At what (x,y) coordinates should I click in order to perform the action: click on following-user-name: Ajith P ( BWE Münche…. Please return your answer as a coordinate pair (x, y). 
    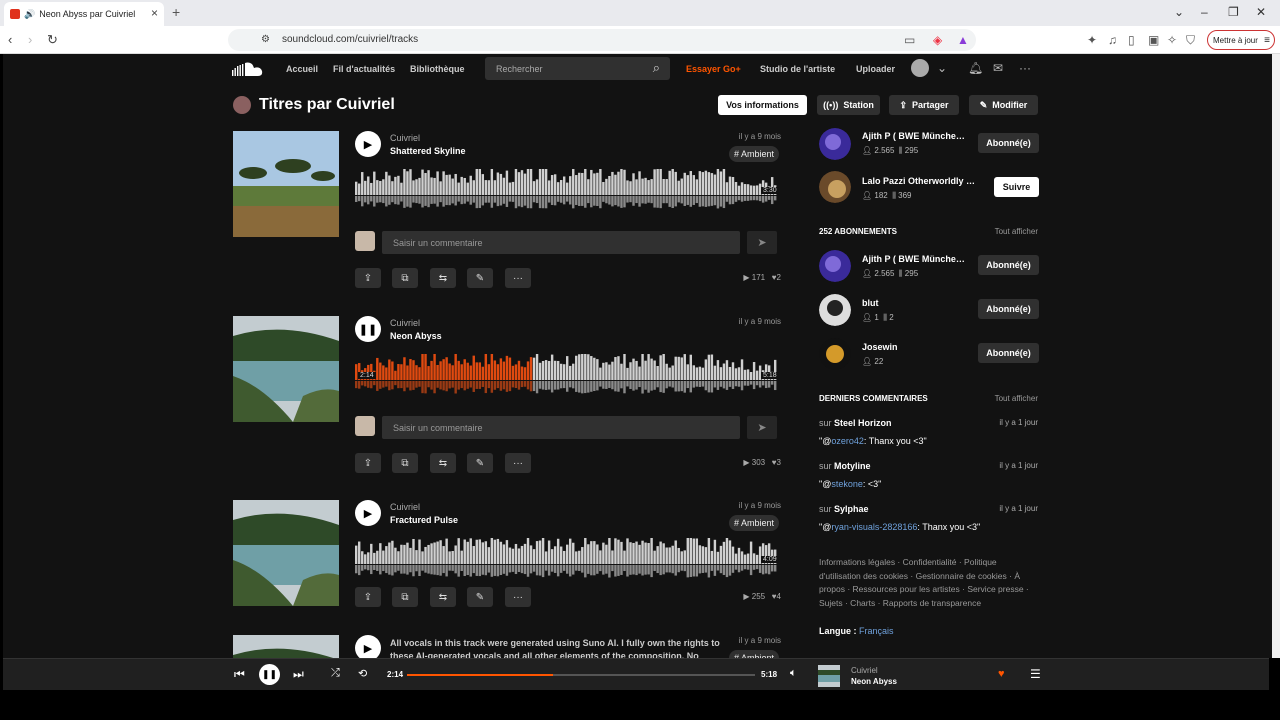
    Looking at the image, I should click on (913, 259).